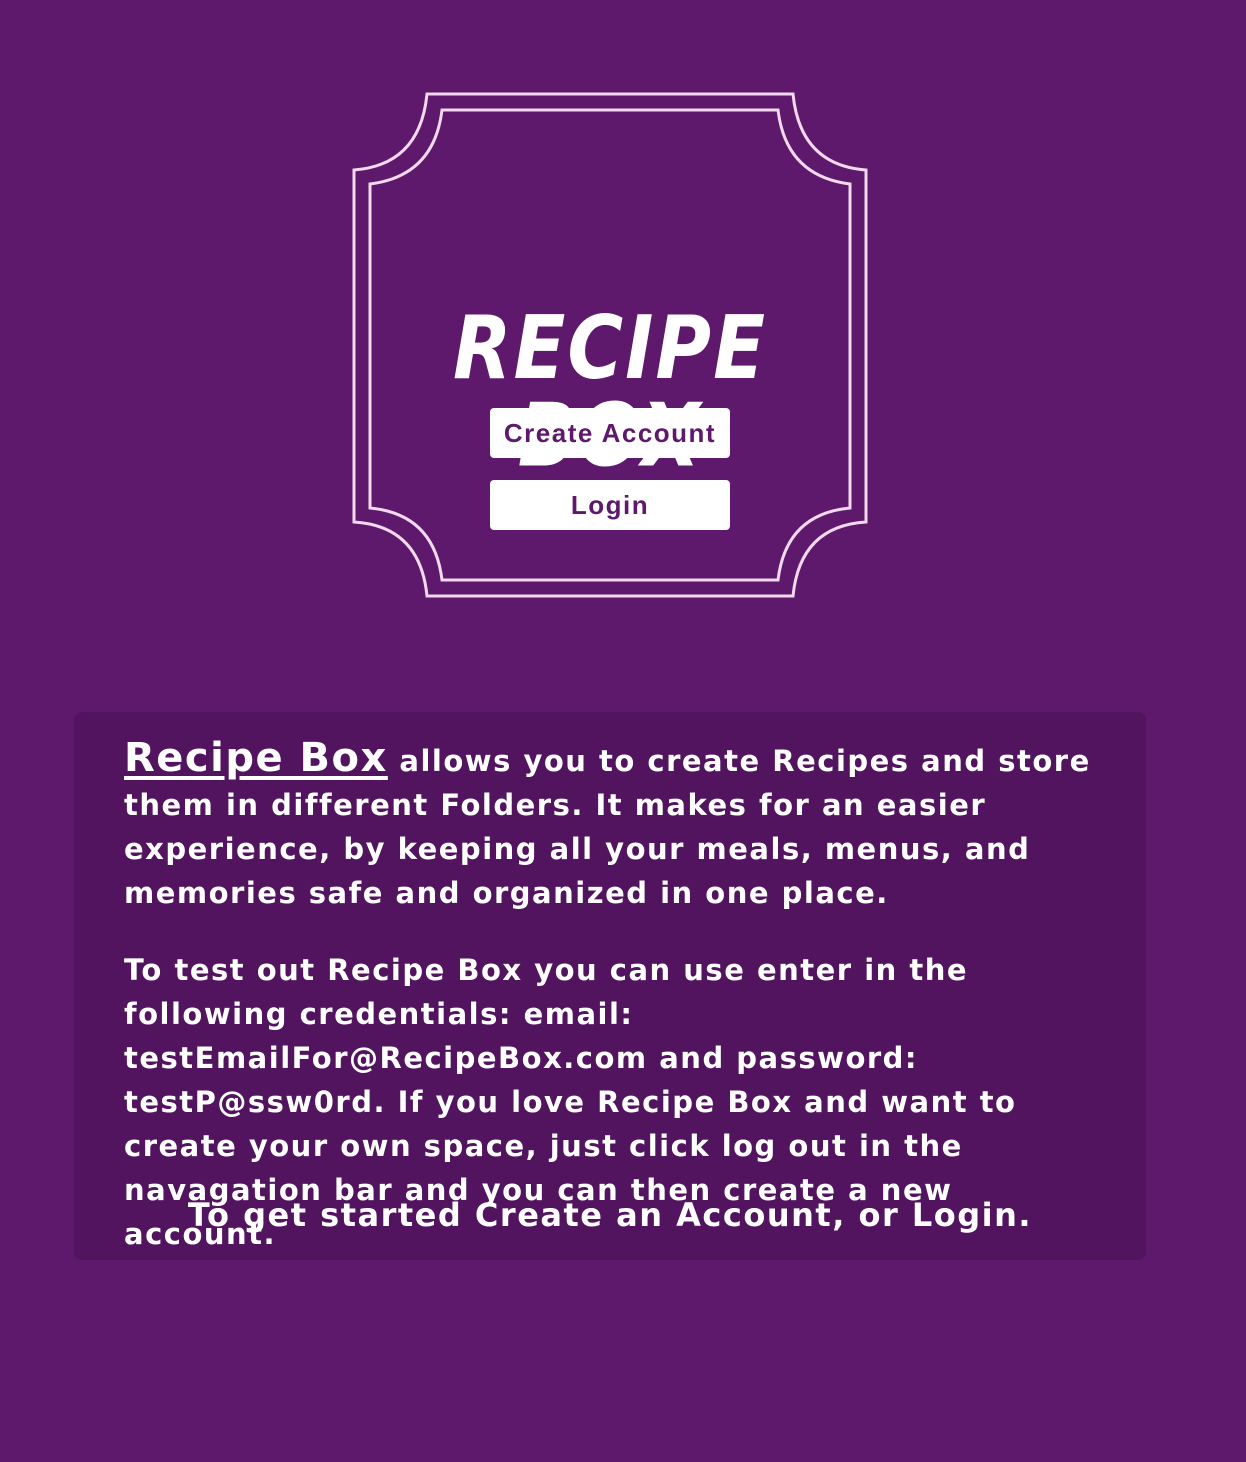  What do you see at coordinates (610, 505) in the screenshot?
I see `login-button: Login` at bounding box center [610, 505].